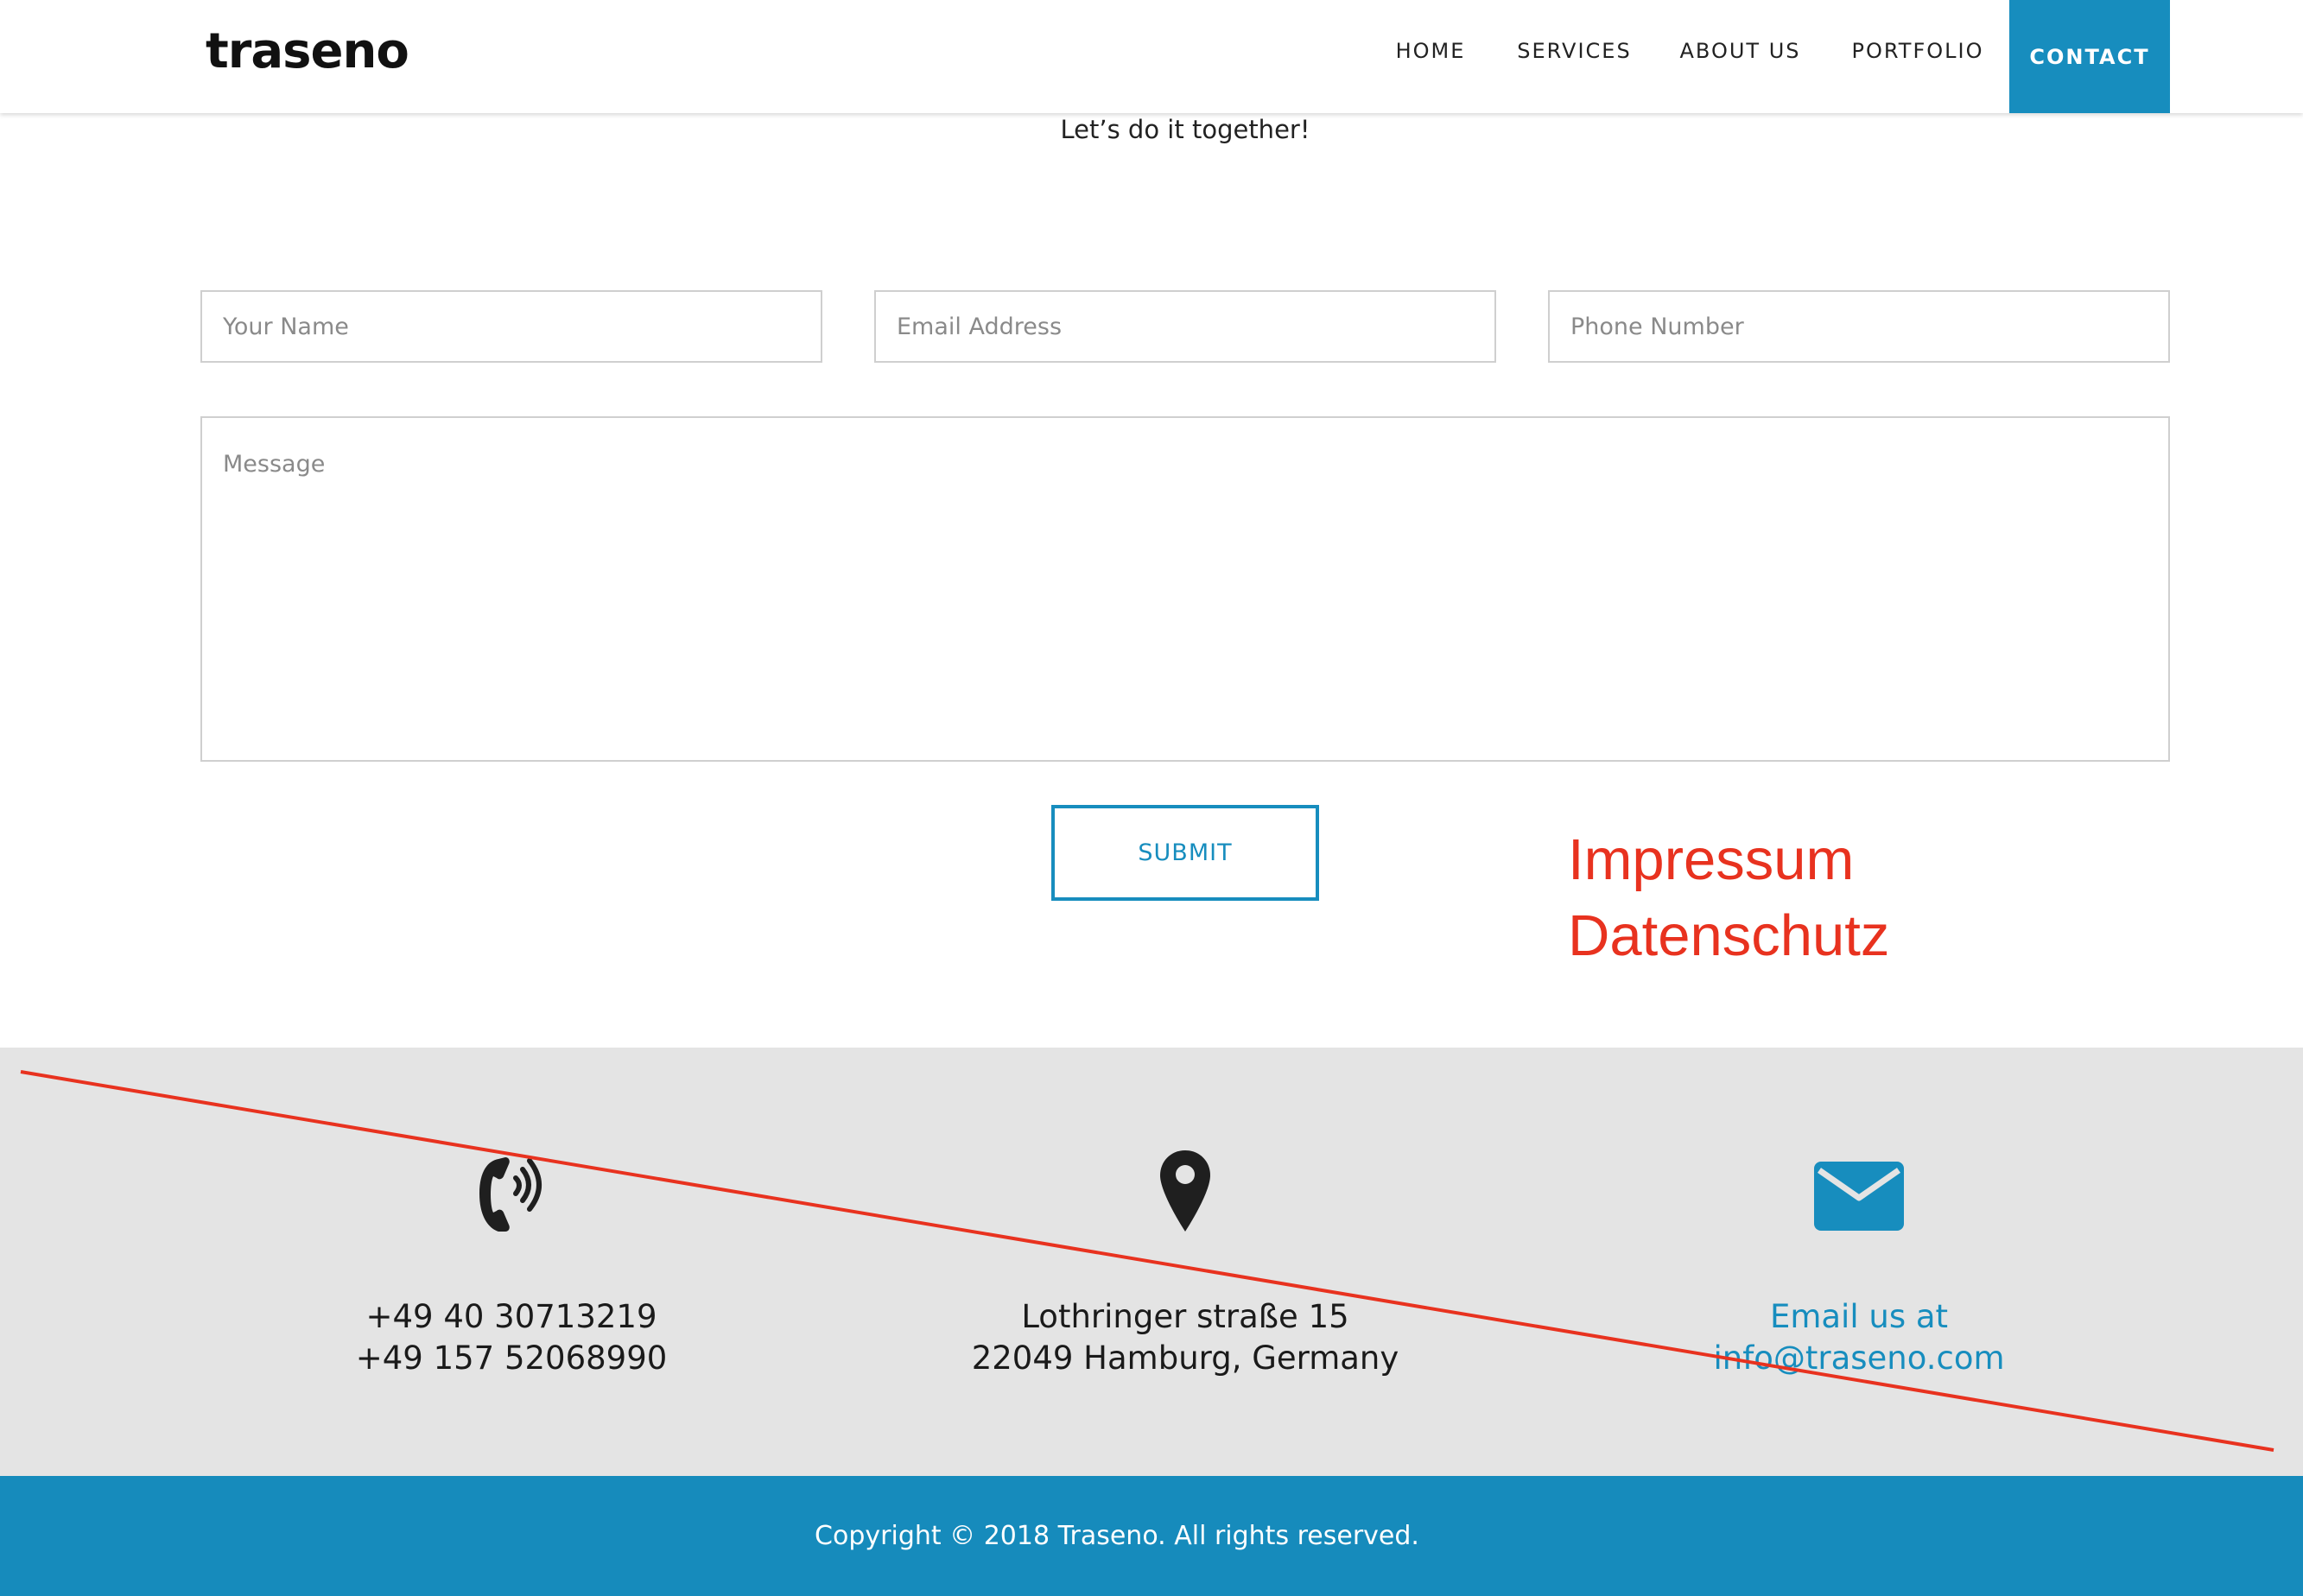  What do you see at coordinates (1740, 51) in the screenshot?
I see `nav-item-about-us: ABOUT US` at bounding box center [1740, 51].